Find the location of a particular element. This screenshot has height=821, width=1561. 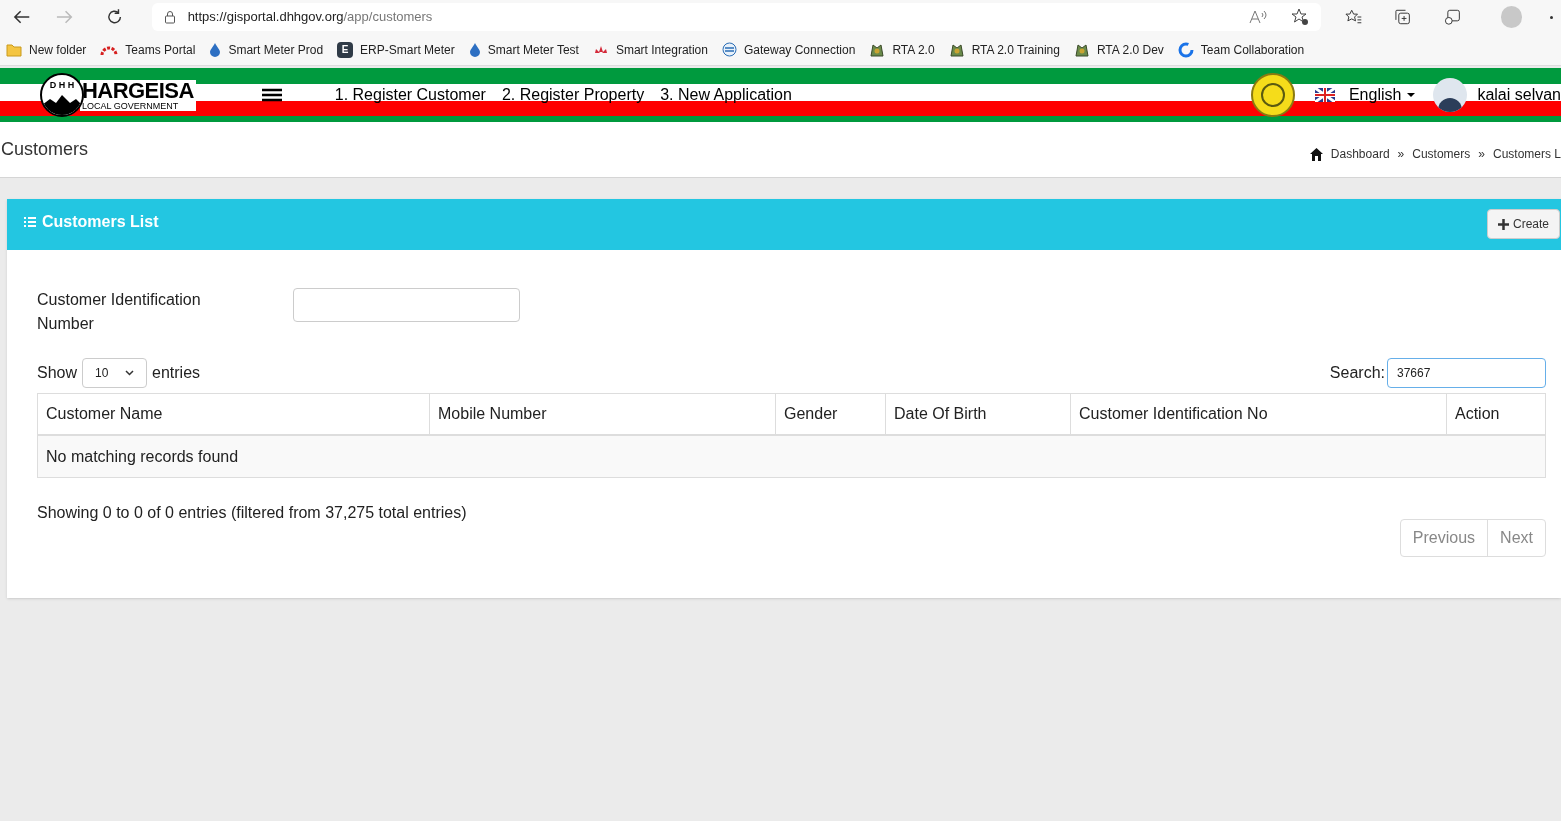

bookmark-item: New folder is located at coordinates (46, 49).